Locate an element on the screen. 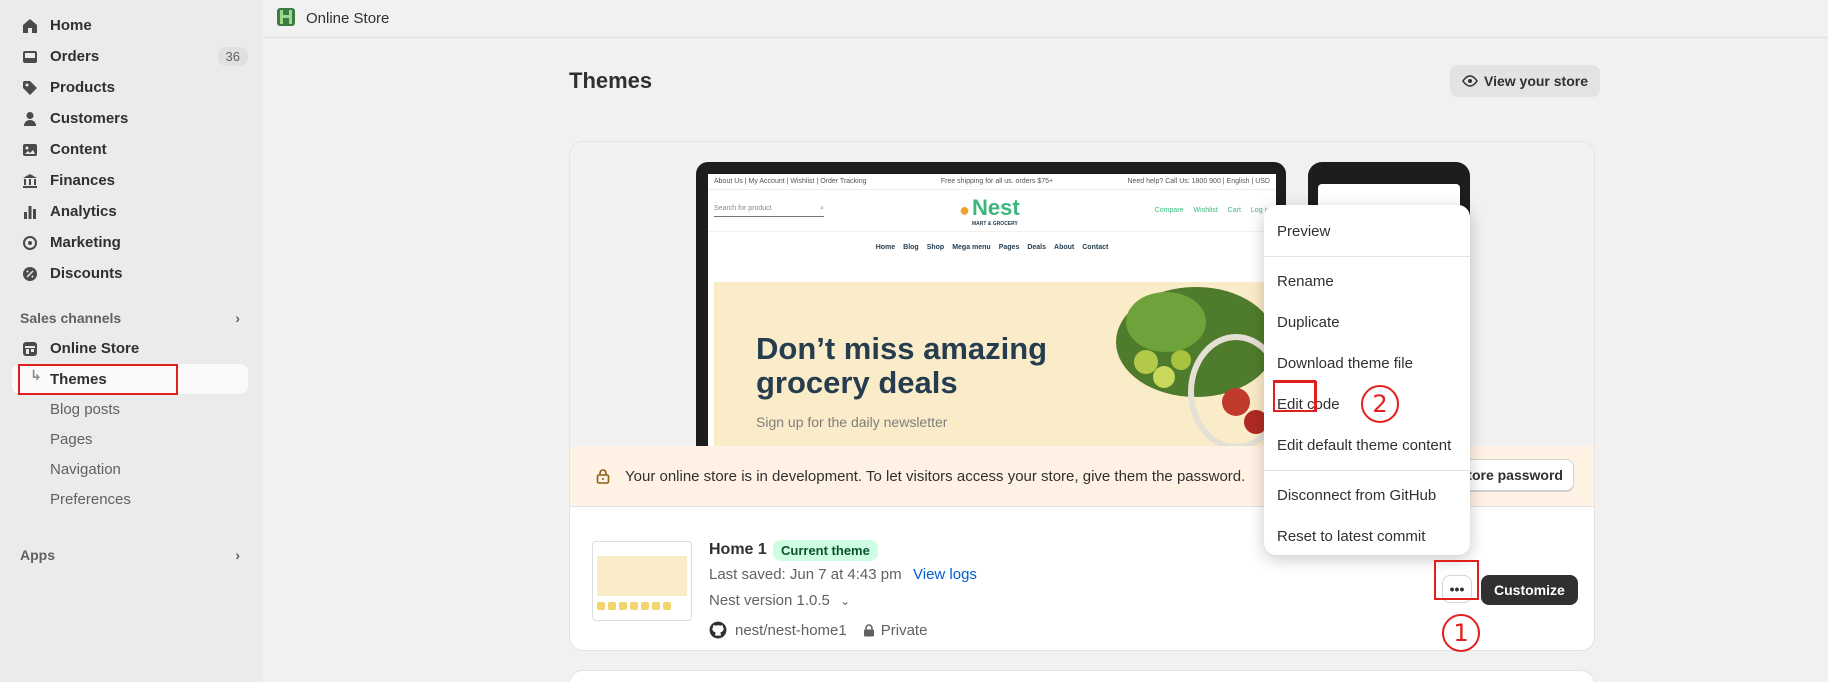  preview-action: Cart is located at coordinates (1234, 210).